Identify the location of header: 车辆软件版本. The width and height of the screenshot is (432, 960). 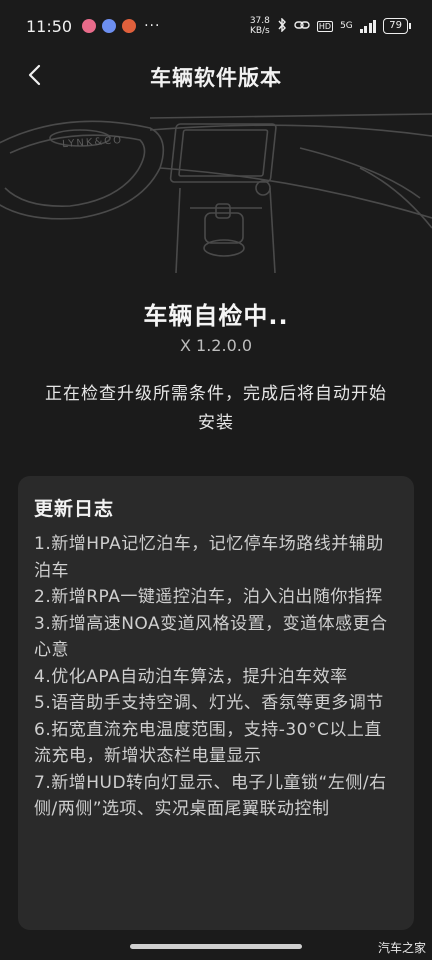
(216, 75).